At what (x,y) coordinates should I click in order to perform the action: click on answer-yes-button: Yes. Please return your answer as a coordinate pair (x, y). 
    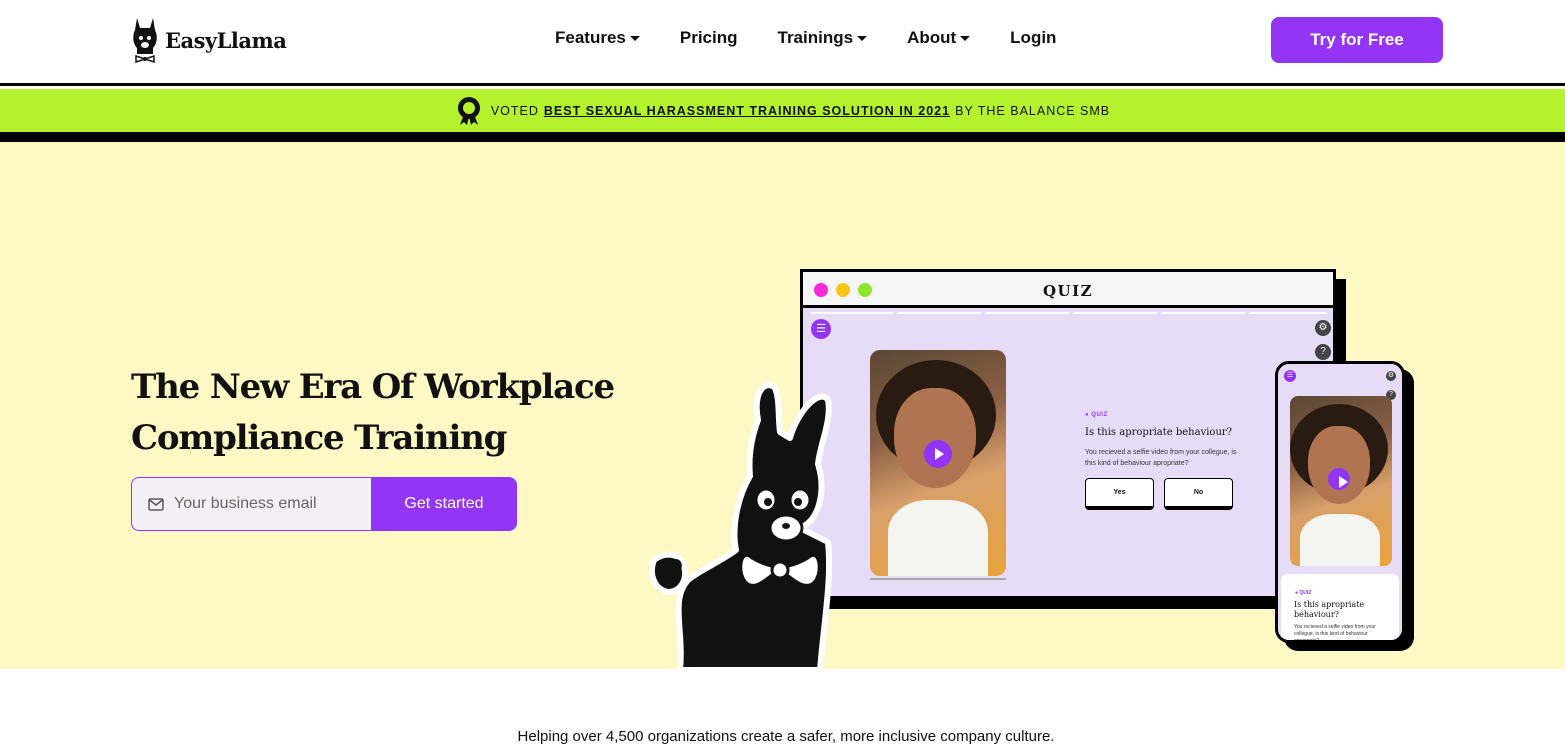
    Looking at the image, I should click on (1119, 494).